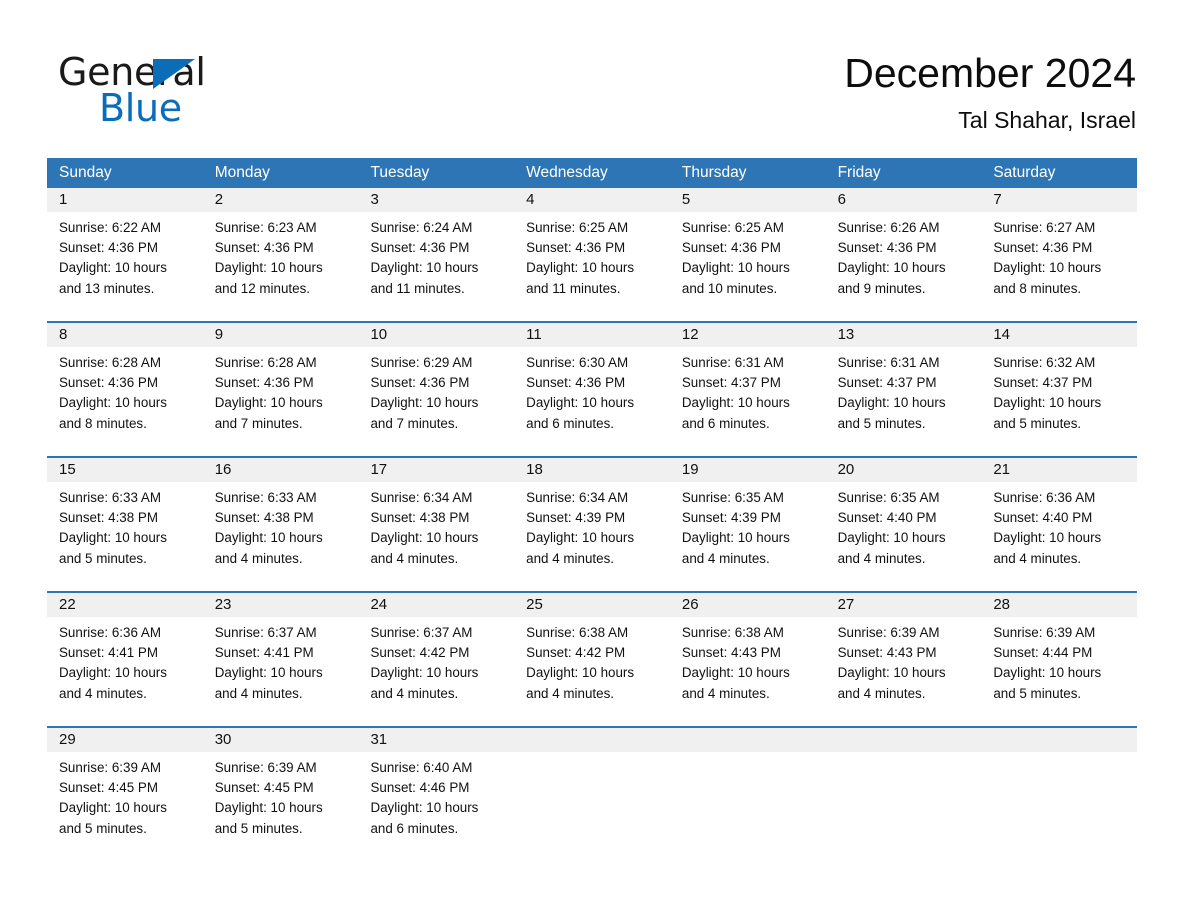 The height and width of the screenshot is (918, 1188). I want to click on weekday-header-tuesday: Tuesday, so click(400, 172).